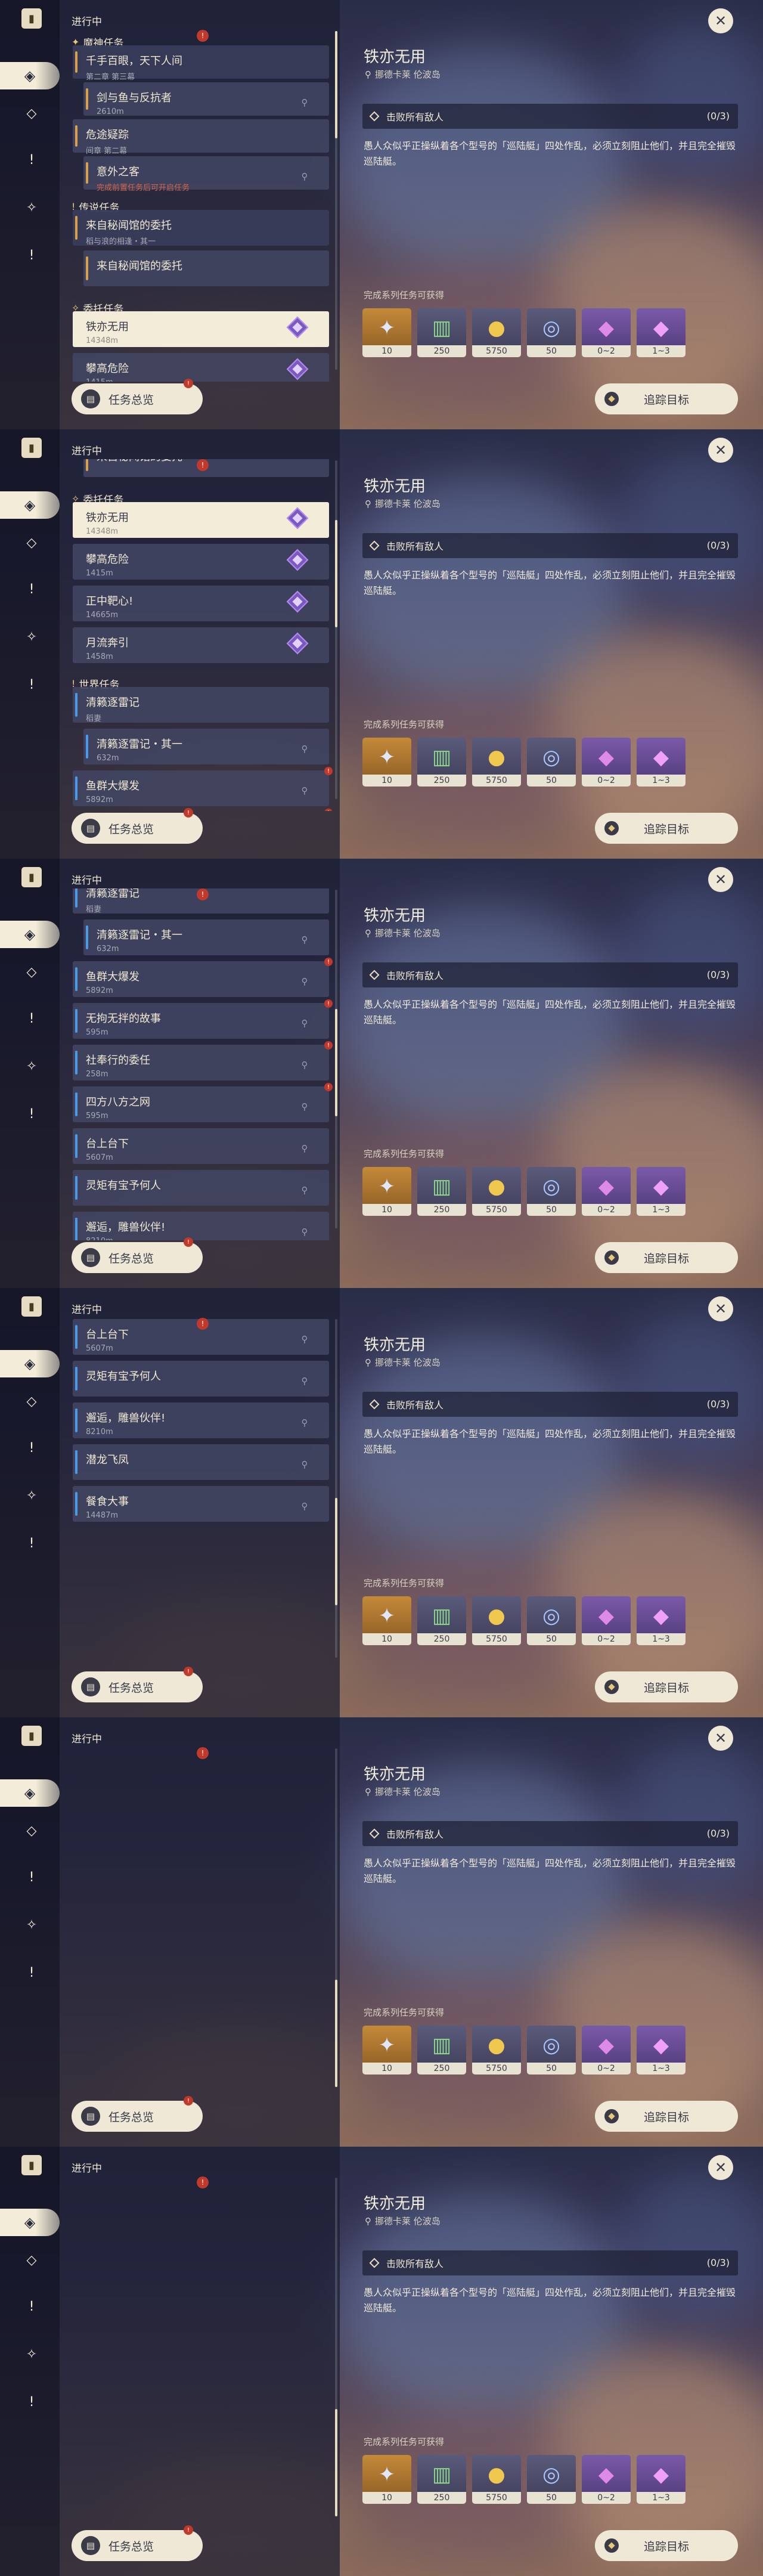 This screenshot has width=763, height=2576. What do you see at coordinates (203, 786) in the screenshot?
I see `world-quest-item: 鱼群大爆发 5892m ⚲!` at bounding box center [203, 786].